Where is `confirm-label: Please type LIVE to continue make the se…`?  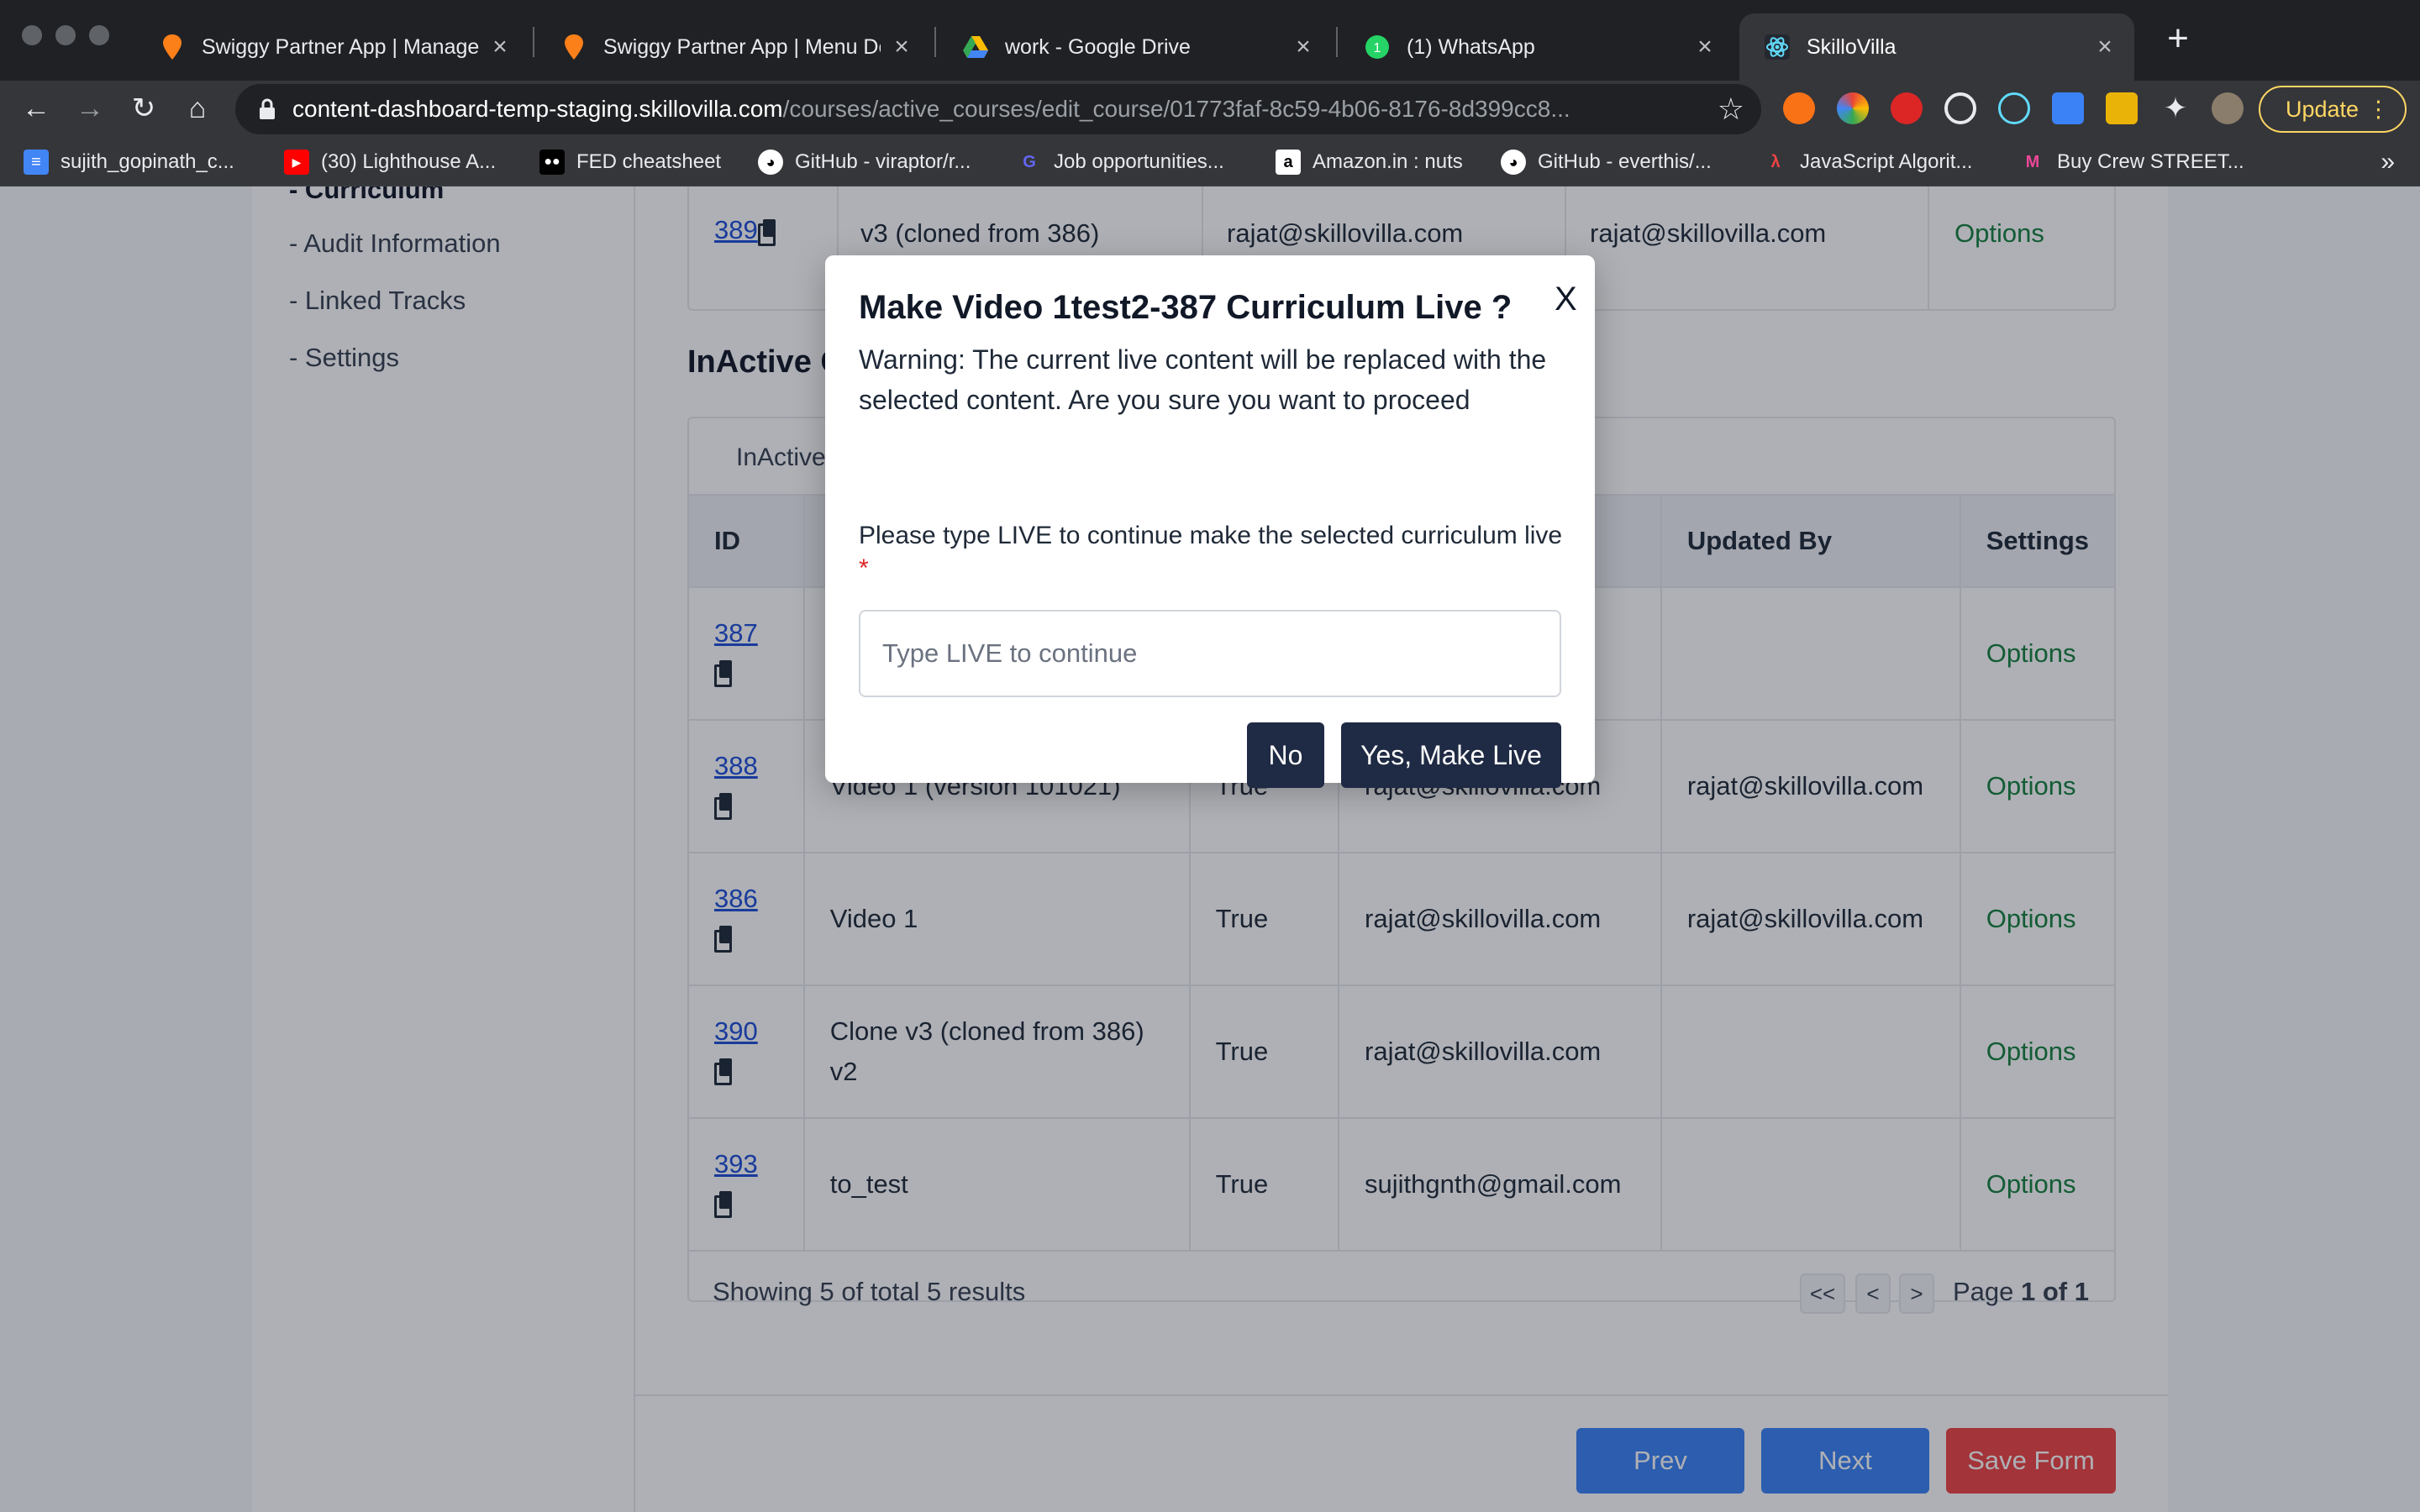 confirm-label: Please type LIVE to continue make the se… is located at coordinates (1211, 535).